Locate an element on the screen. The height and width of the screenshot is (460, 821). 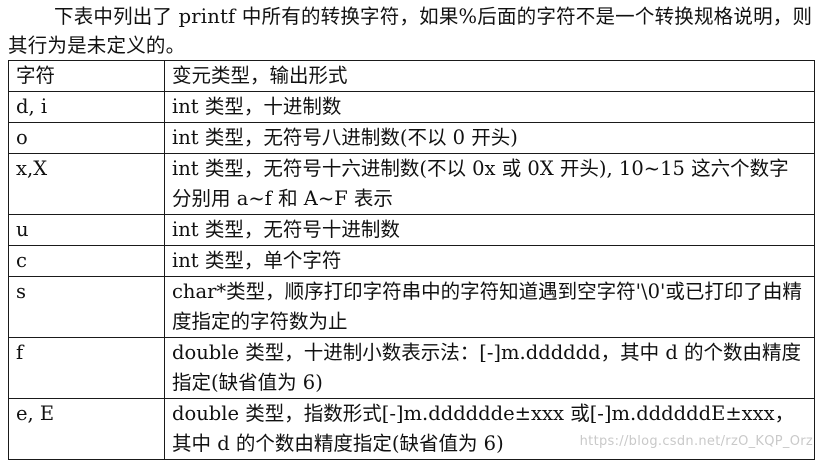
desc-cell: int 类型，无符号八进制数(不以 0 开头) is located at coordinates (489, 138).